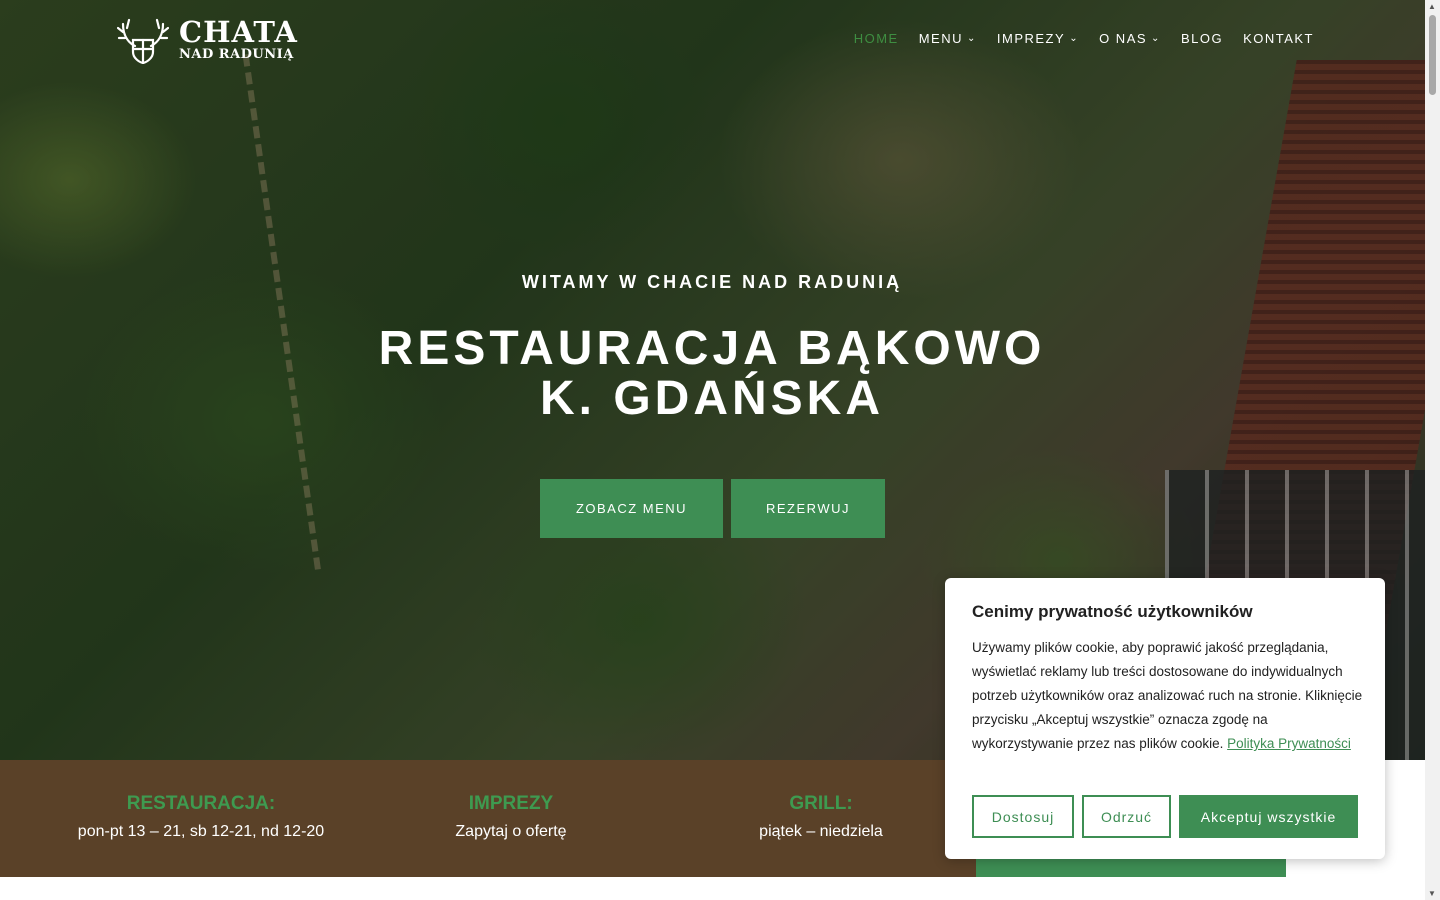 The width and height of the screenshot is (1440, 900). Describe the element at coordinates (631, 508) in the screenshot. I see `see-menu-button: ZOBACZ MENU` at that location.